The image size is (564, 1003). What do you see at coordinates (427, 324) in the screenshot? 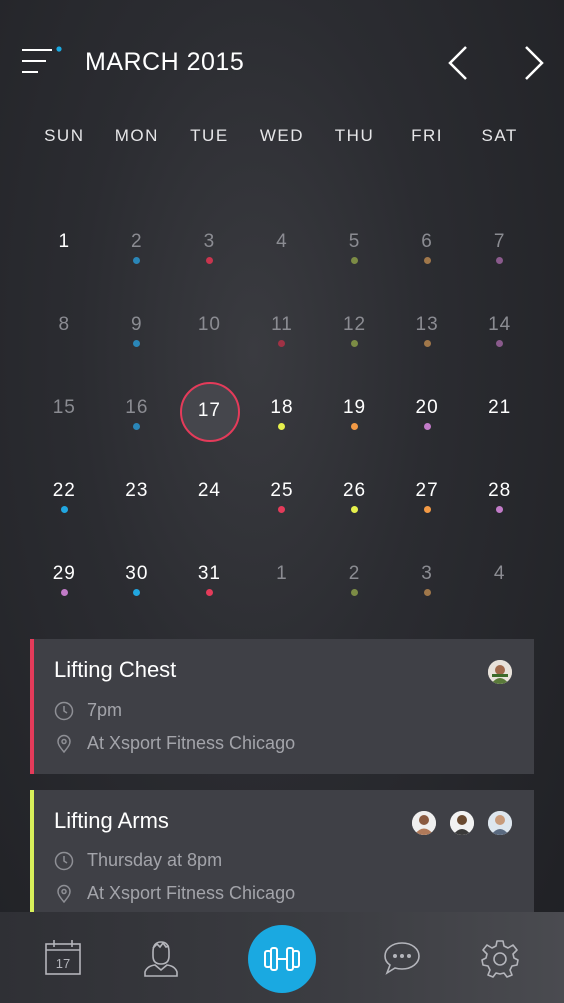
I see `calendar-day: 13` at bounding box center [427, 324].